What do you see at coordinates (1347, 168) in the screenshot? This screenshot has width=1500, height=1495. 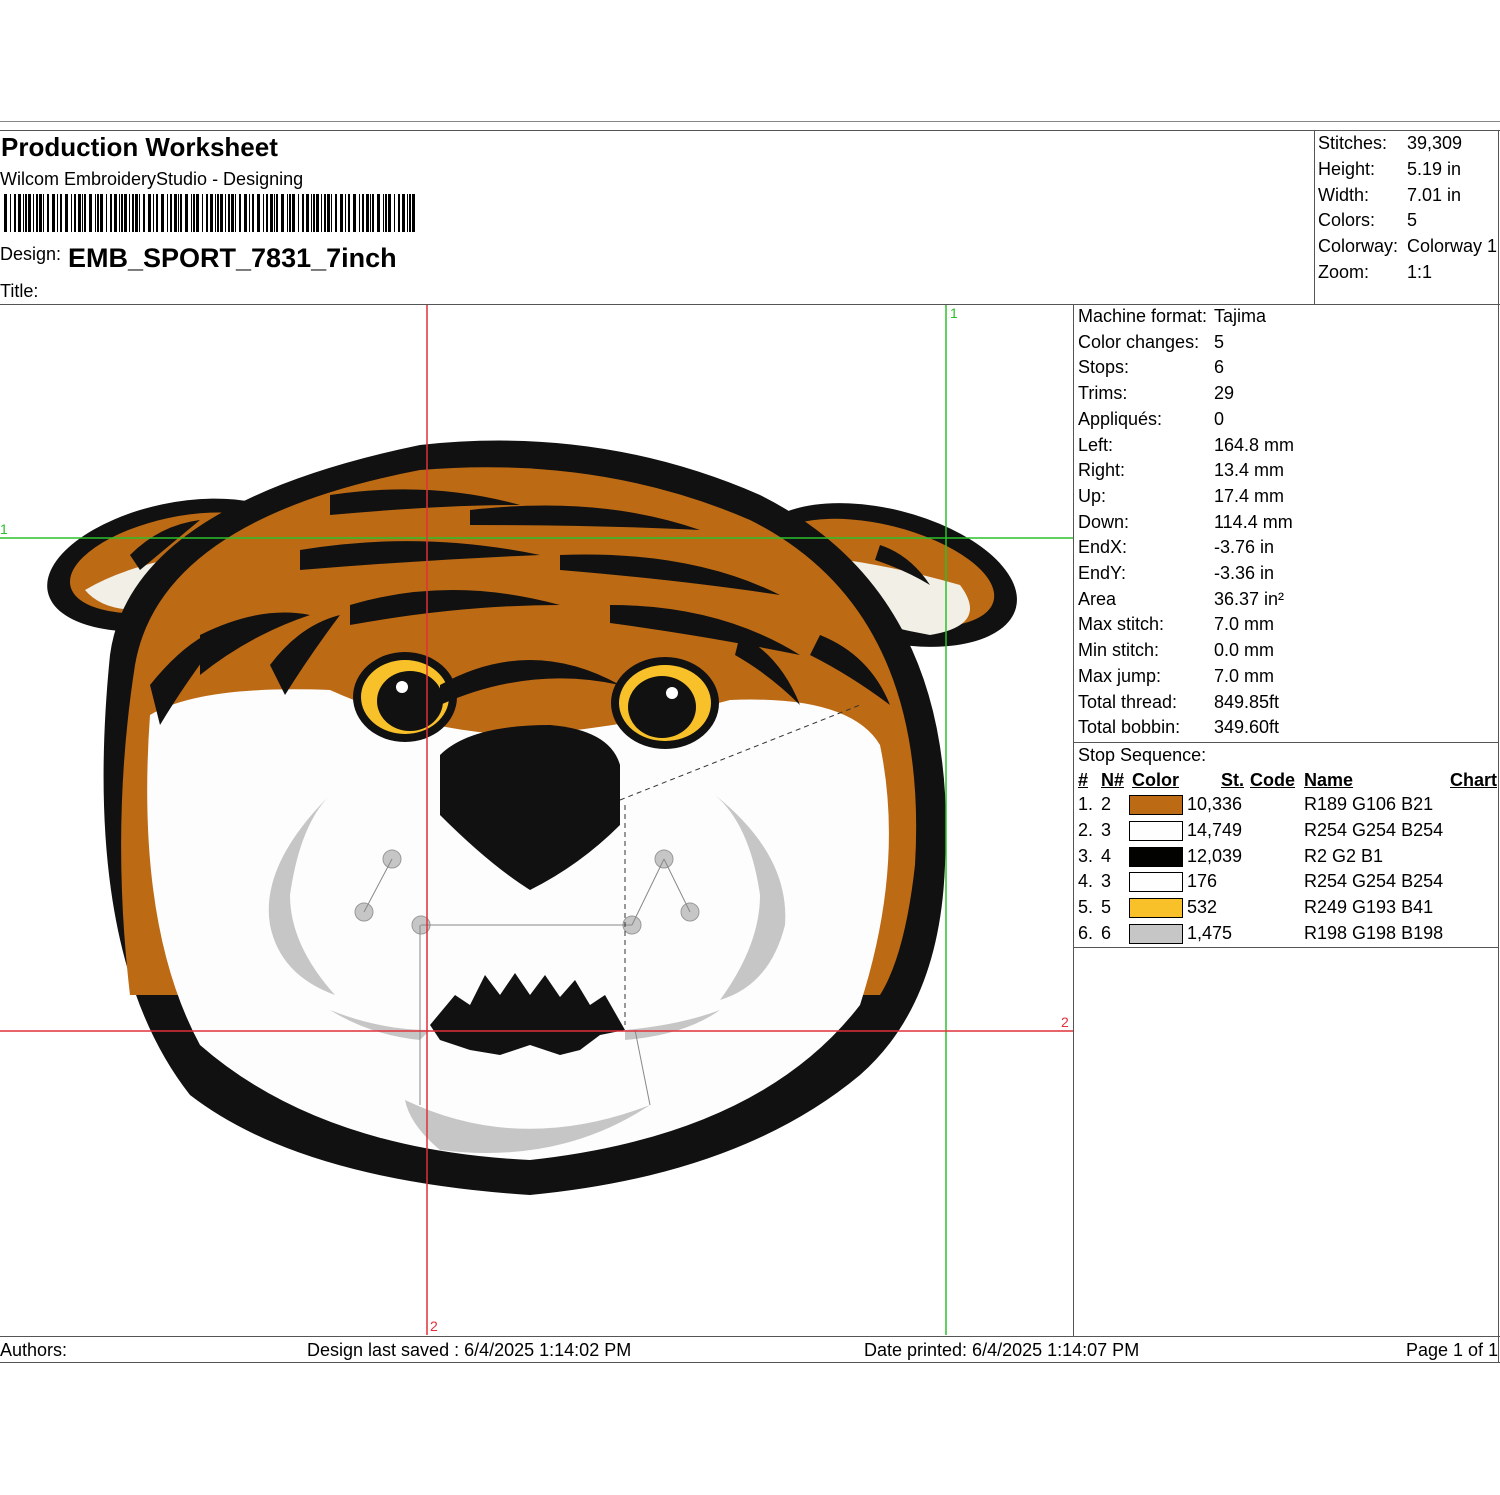 I see `summary-label: Height:` at bounding box center [1347, 168].